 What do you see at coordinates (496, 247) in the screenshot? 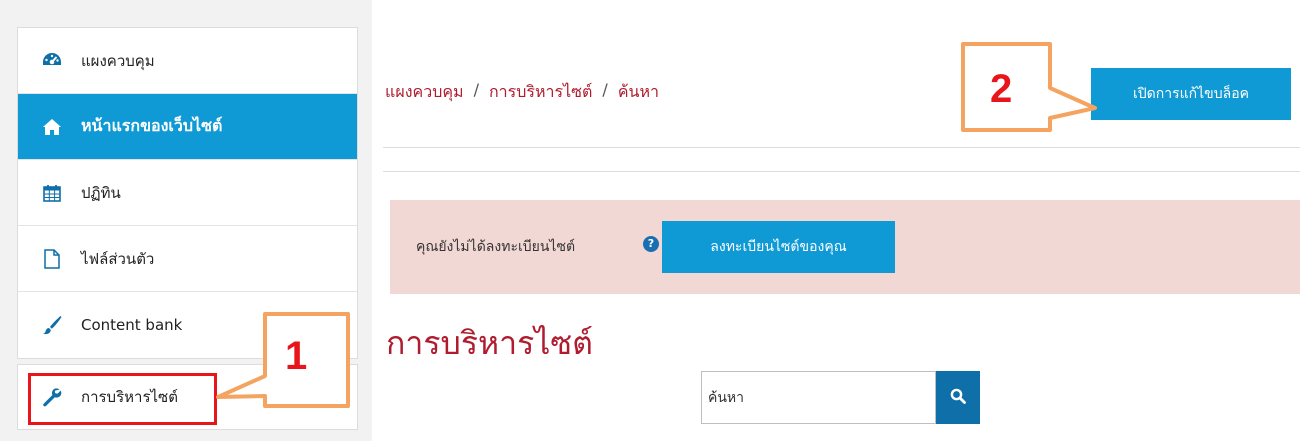
I see `alert-message: คุณยังไม่ได้ลงทะเบียนไซต์` at bounding box center [496, 247].